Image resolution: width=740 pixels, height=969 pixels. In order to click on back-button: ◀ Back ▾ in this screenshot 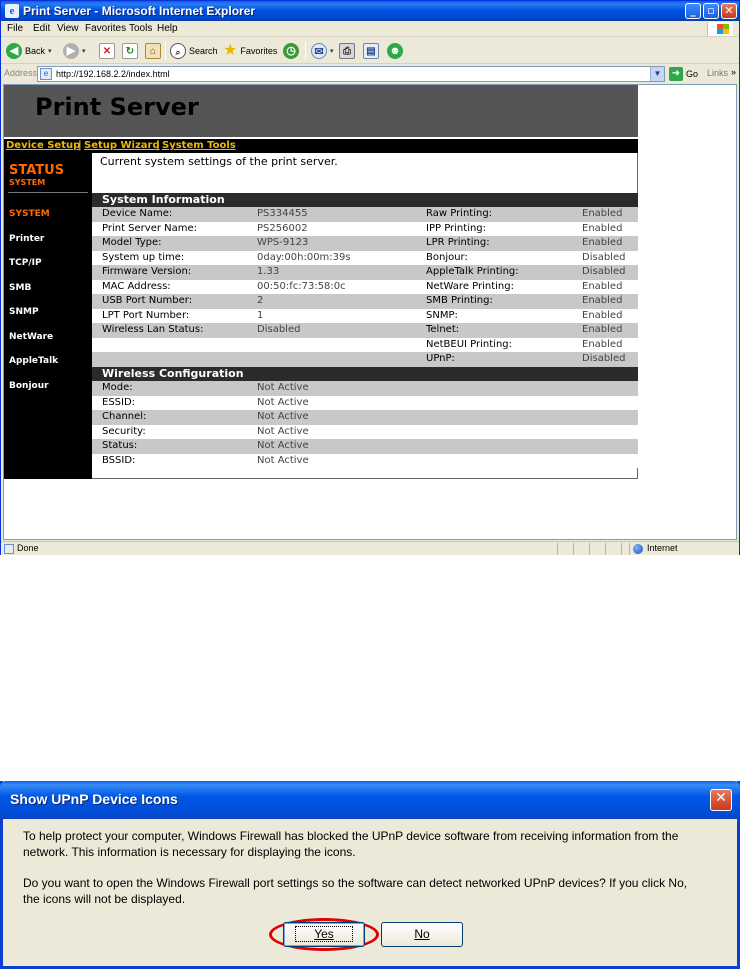, I will do `click(29, 51)`.